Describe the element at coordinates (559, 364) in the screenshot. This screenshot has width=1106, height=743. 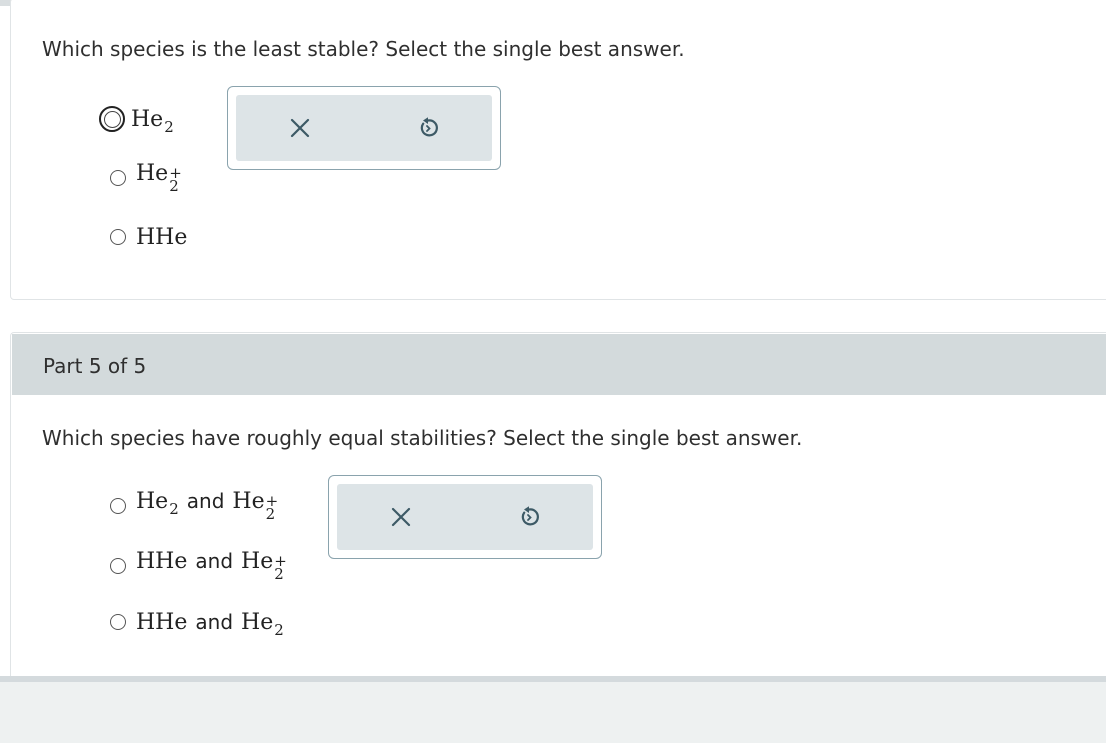
I see `part-header: Part 5 of 5` at that location.